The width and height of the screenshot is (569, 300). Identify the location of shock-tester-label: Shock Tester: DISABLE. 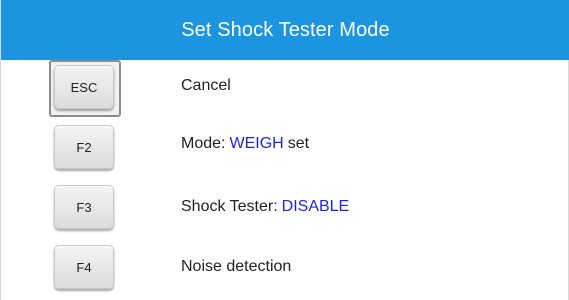
(265, 207).